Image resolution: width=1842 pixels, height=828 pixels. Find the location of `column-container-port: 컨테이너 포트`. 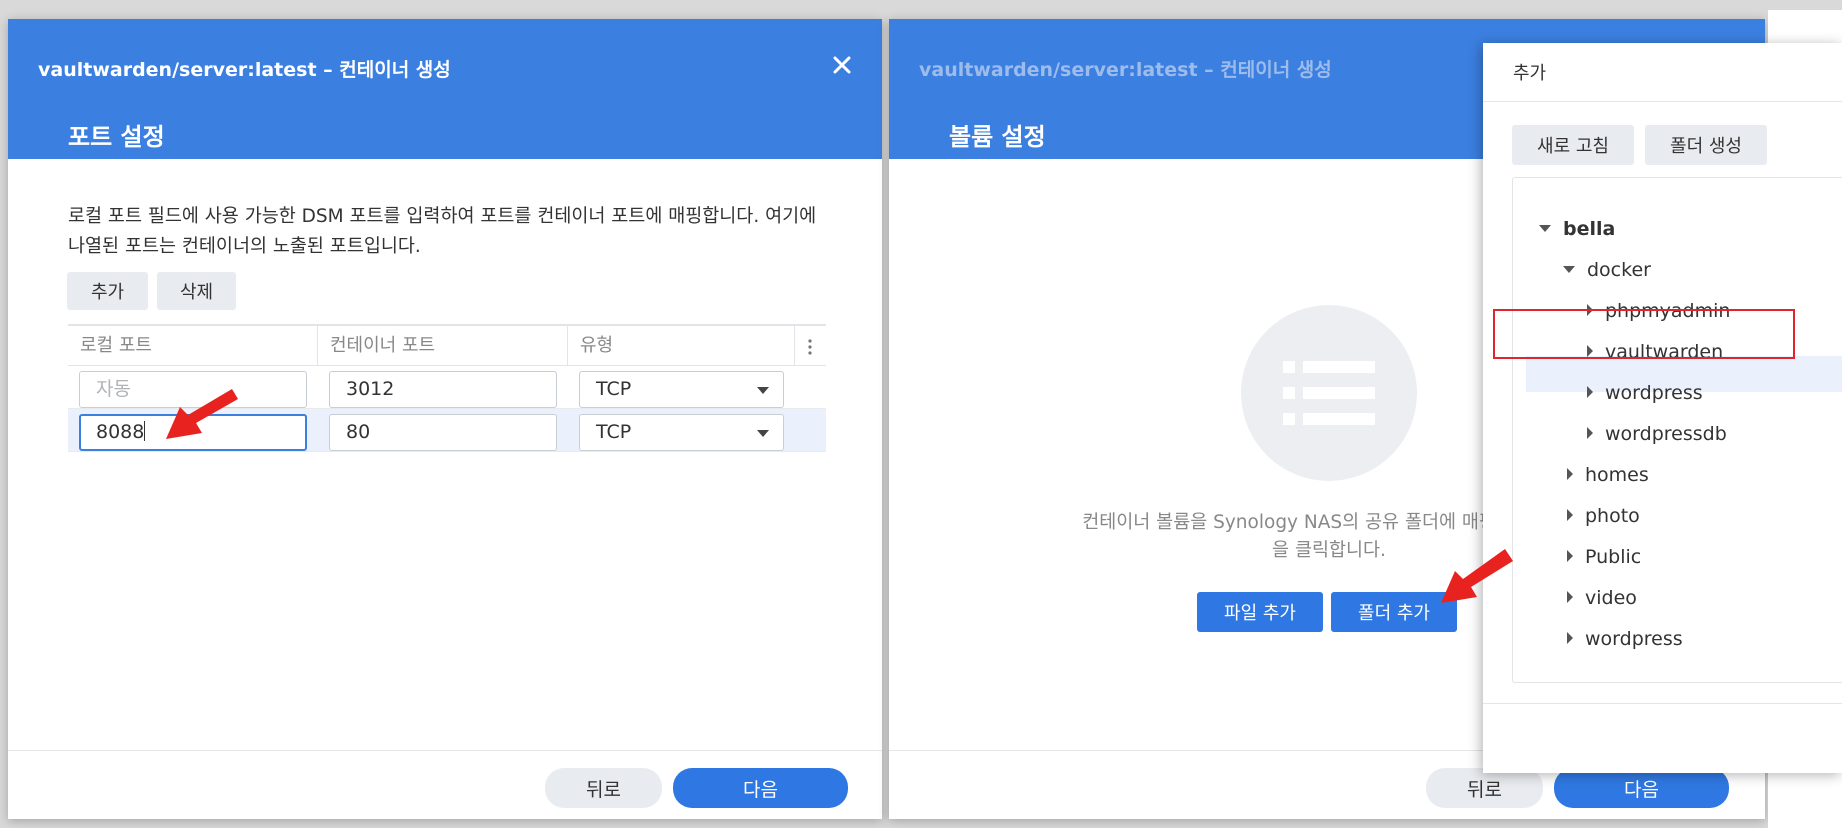

column-container-port: 컨테이너 포트 is located at coordinates (442, 346).